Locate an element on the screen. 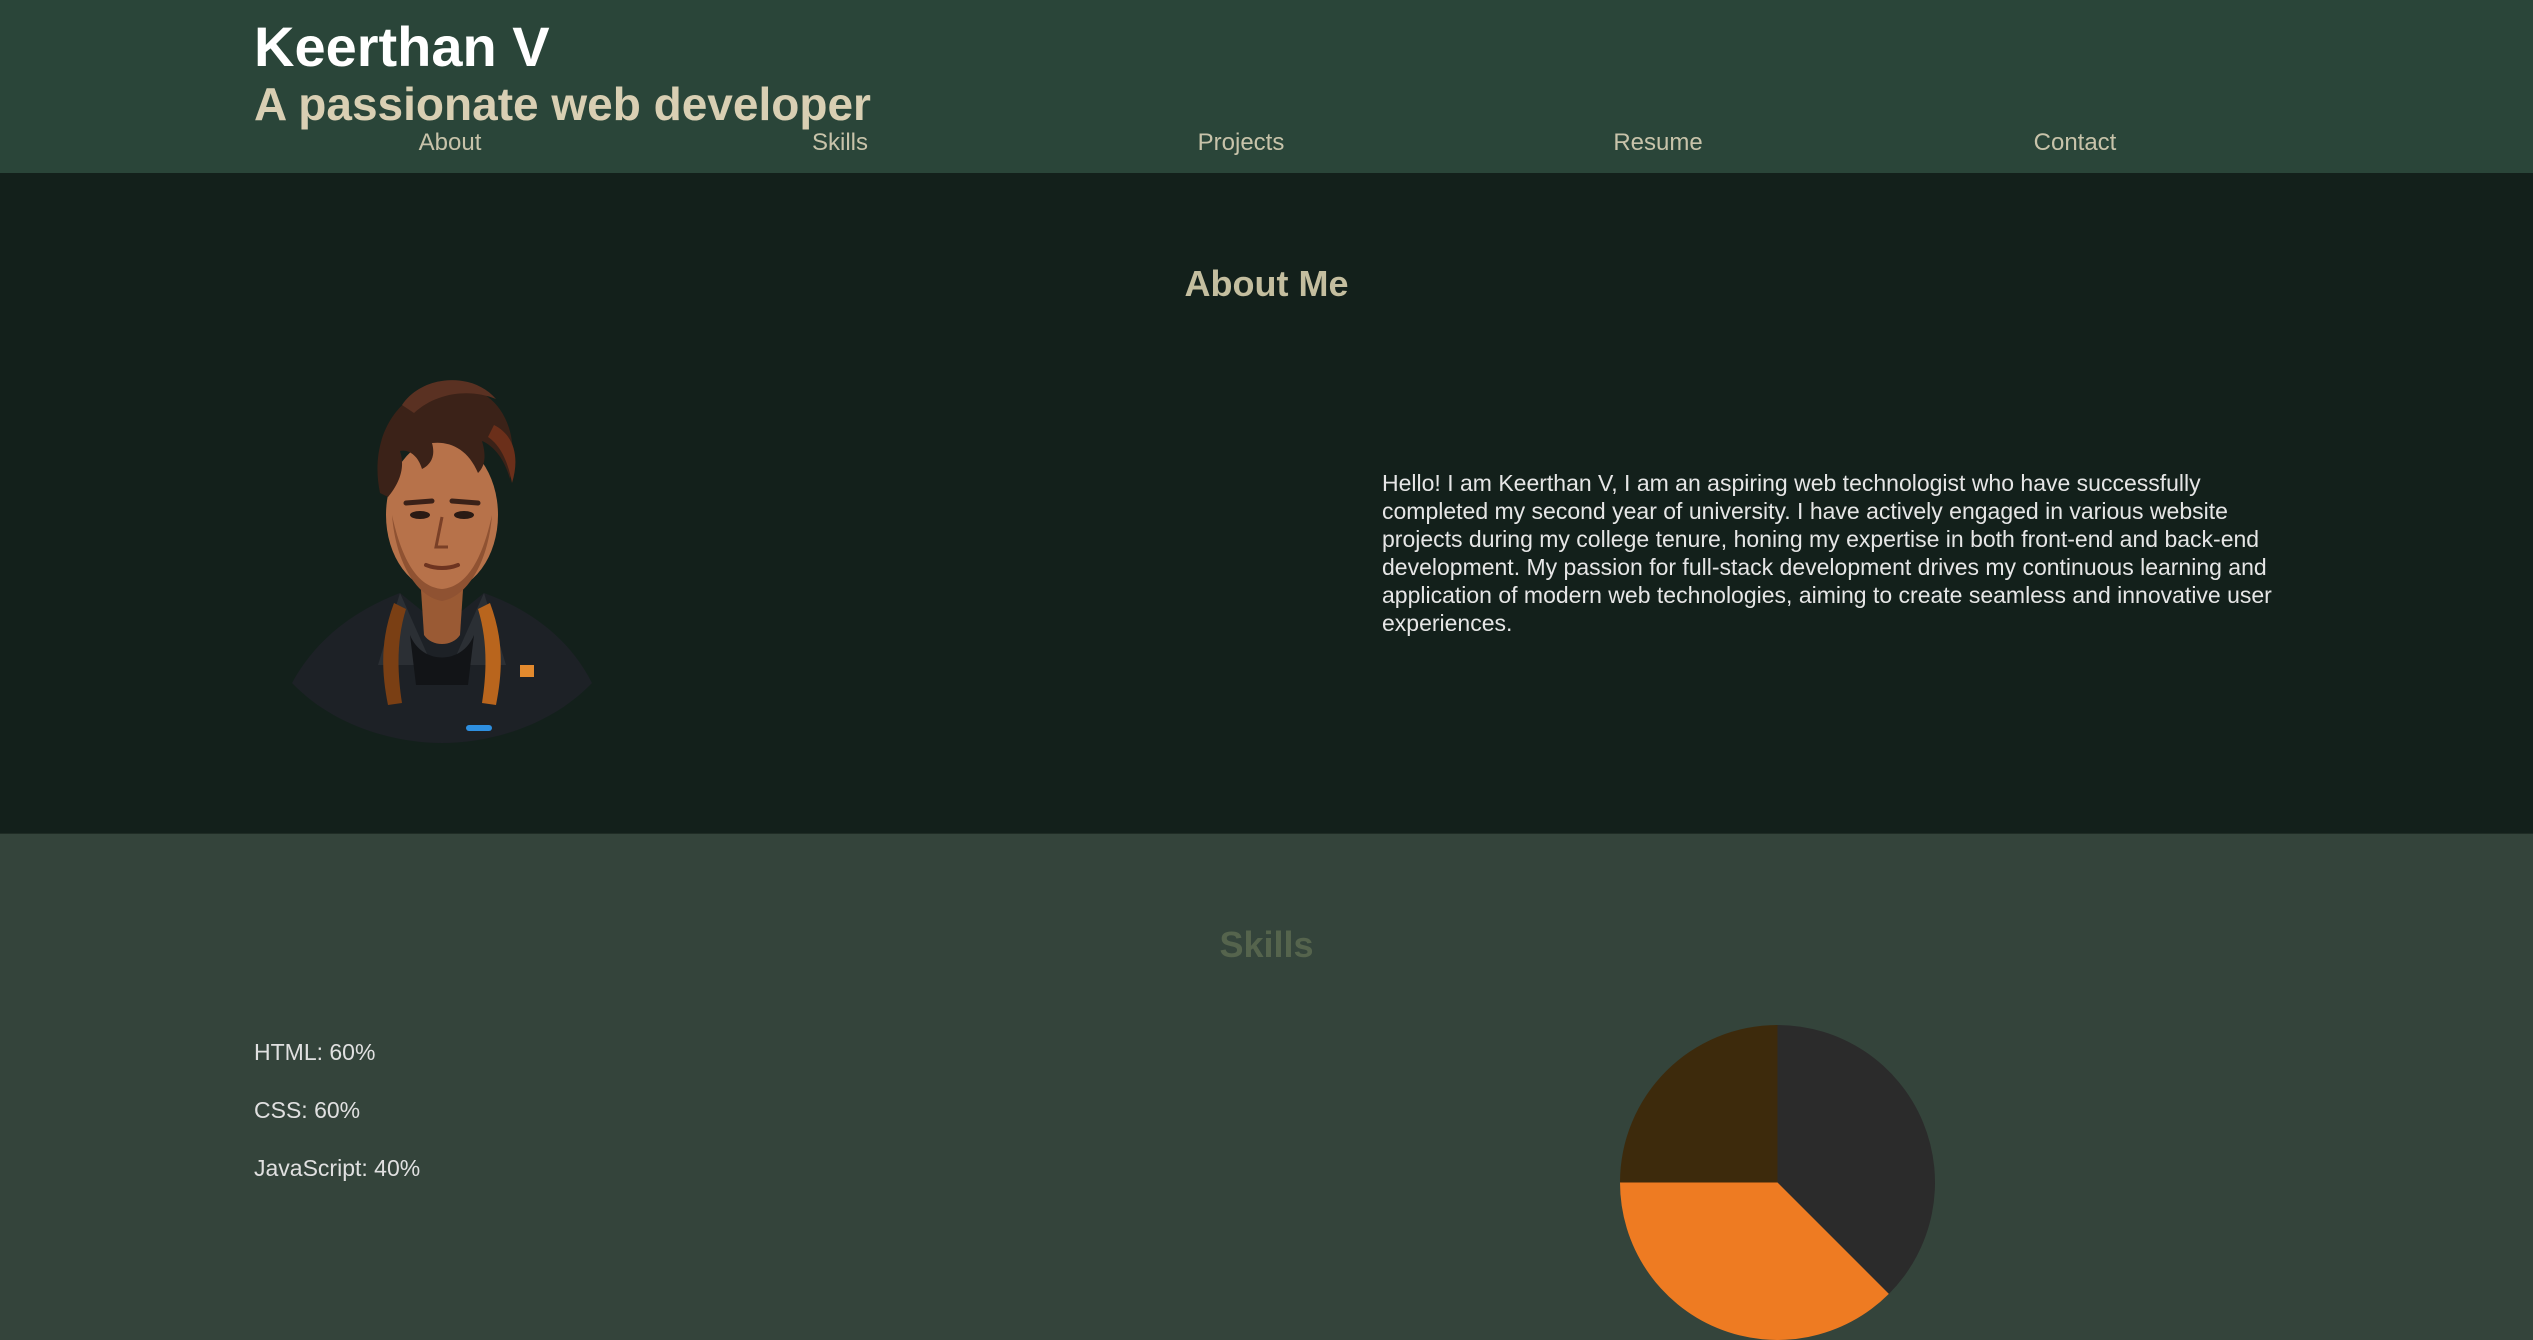 This screenshot has width=2533, height=1340. skills-heading: Skills is located at coordinates (1266, 945).